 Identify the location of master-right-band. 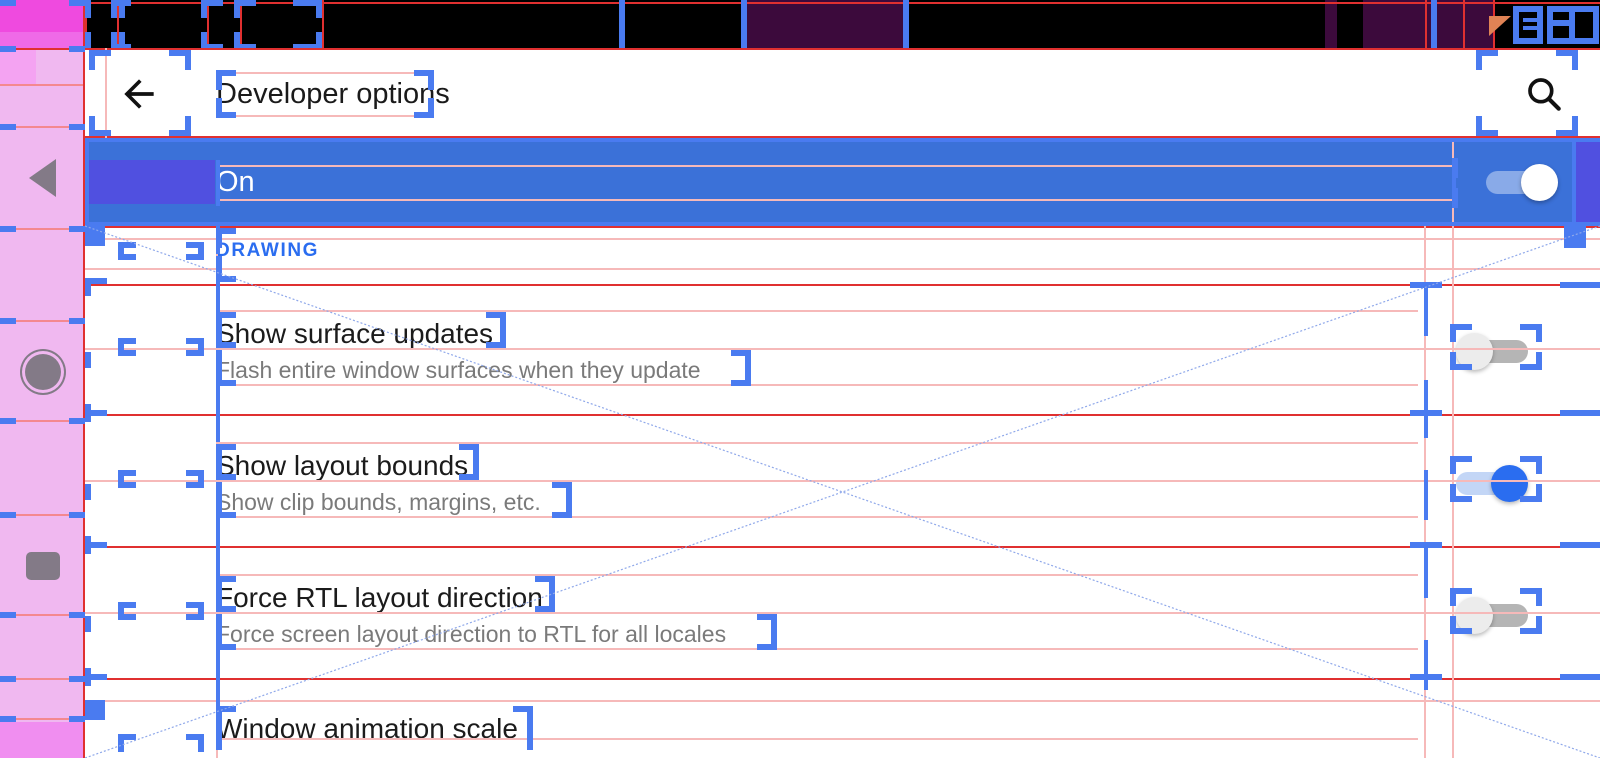
(1586, 182).